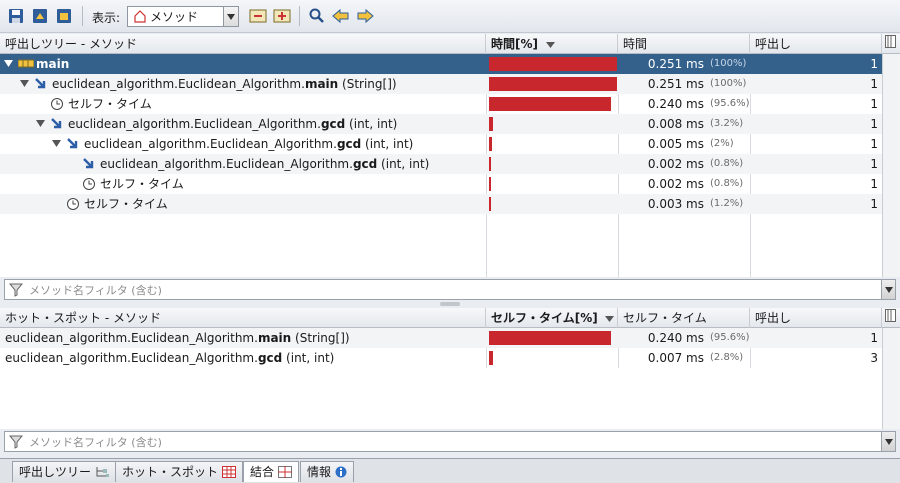 Image resolution: width=900 pixels, height=483 pixels. Describe the element at coordinates (64, 16) in the screenshot. I see `snapshot-icon` at that location.